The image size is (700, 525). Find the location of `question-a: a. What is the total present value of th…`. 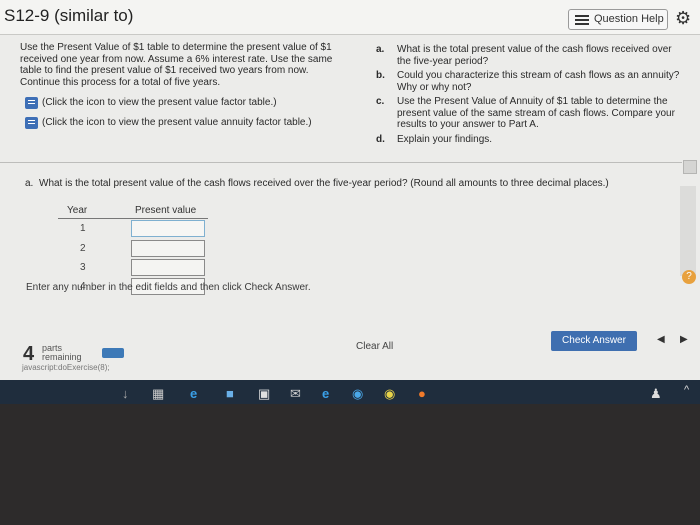

question-a: a. What is the total present value of th… is located at coordinates (531, 55).